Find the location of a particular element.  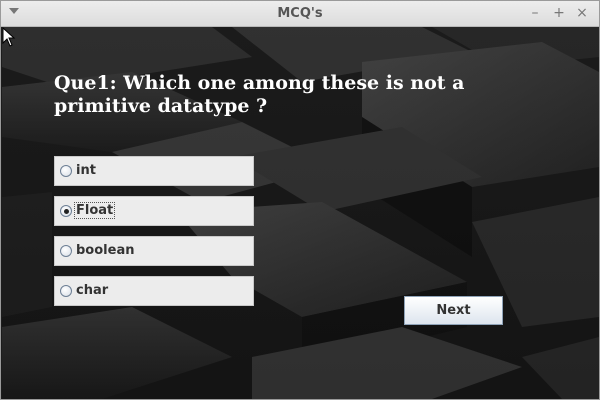

option-label: int is located at coordinates (86, 170).